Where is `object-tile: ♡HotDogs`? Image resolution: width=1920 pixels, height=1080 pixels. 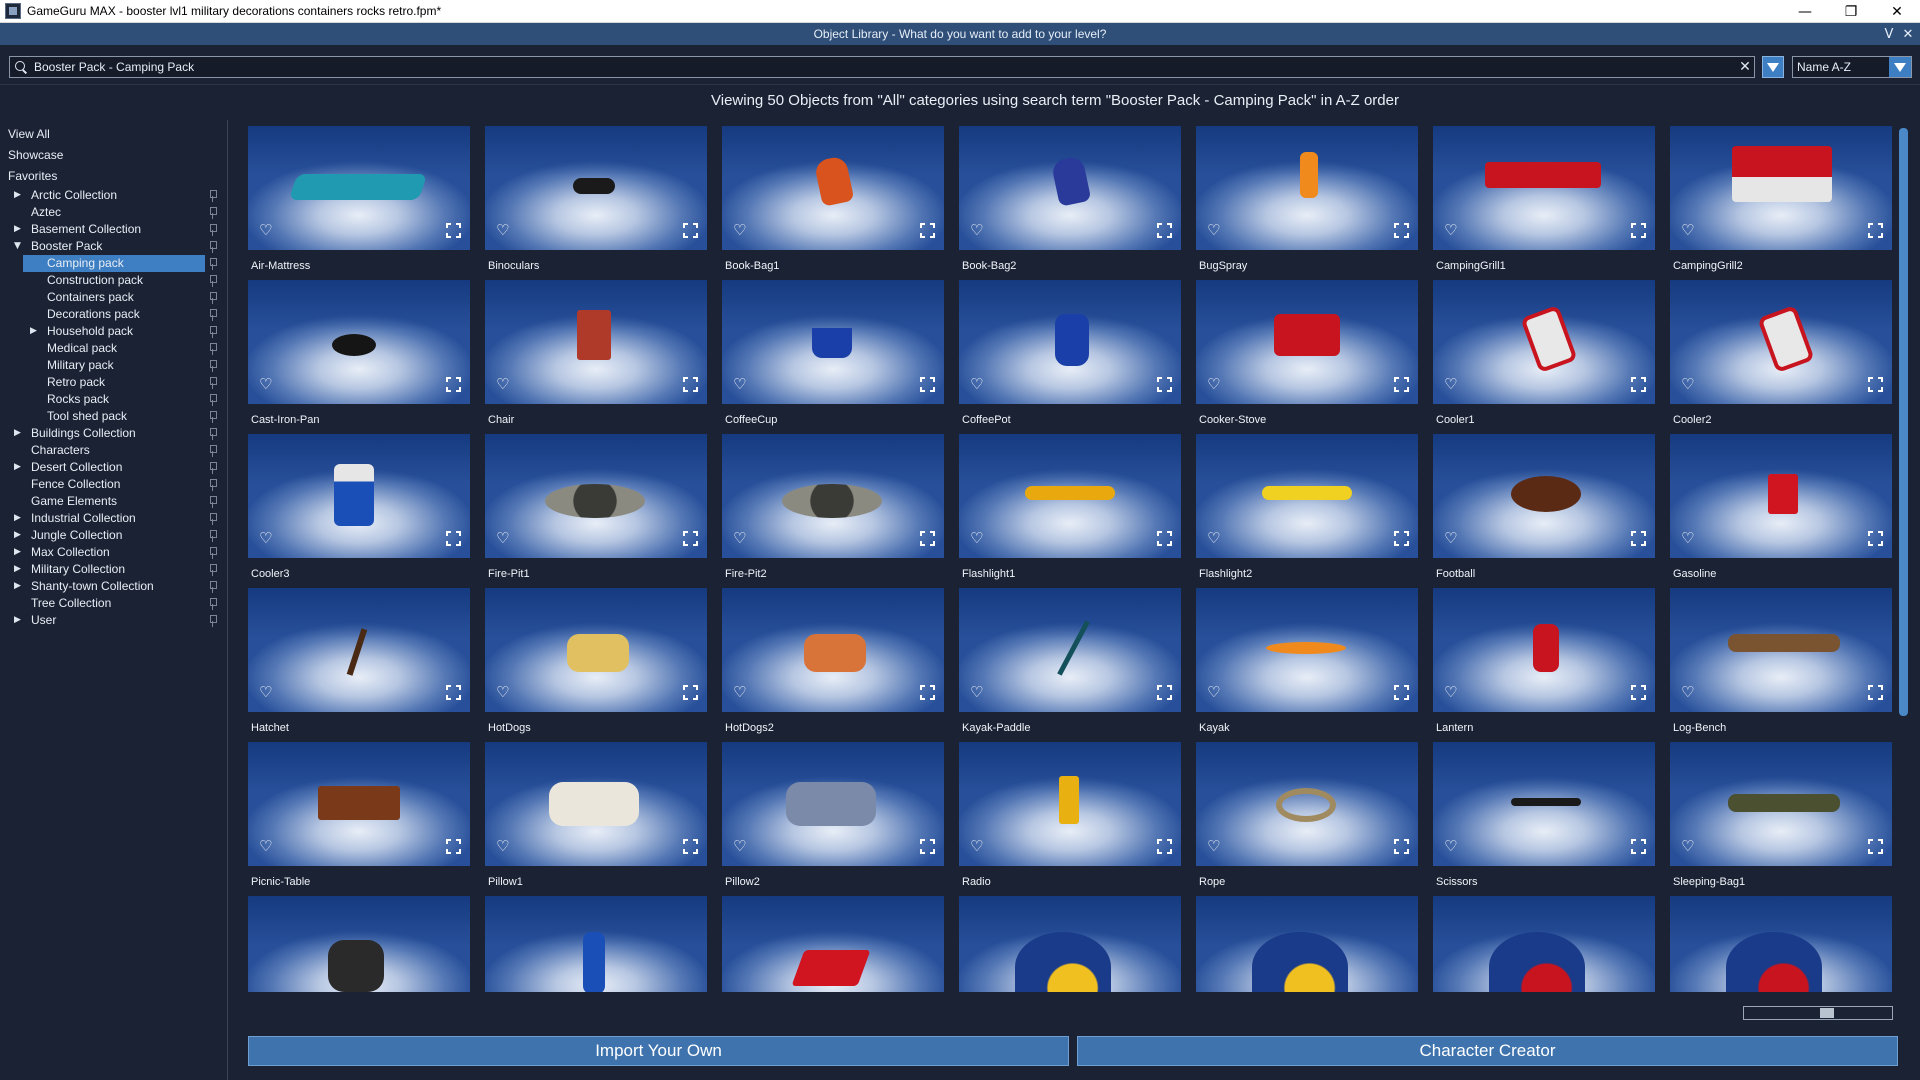 object-tile: ♡HotDogs is located at coordinates (596, 665).